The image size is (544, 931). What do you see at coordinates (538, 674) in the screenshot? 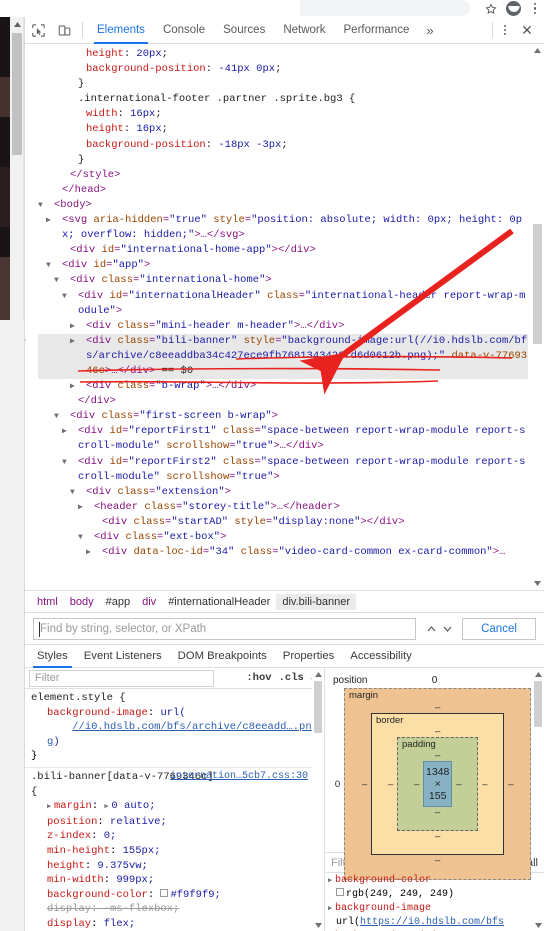
I see `metrics-scroll-up-icon` at bounding box center [538, 674].